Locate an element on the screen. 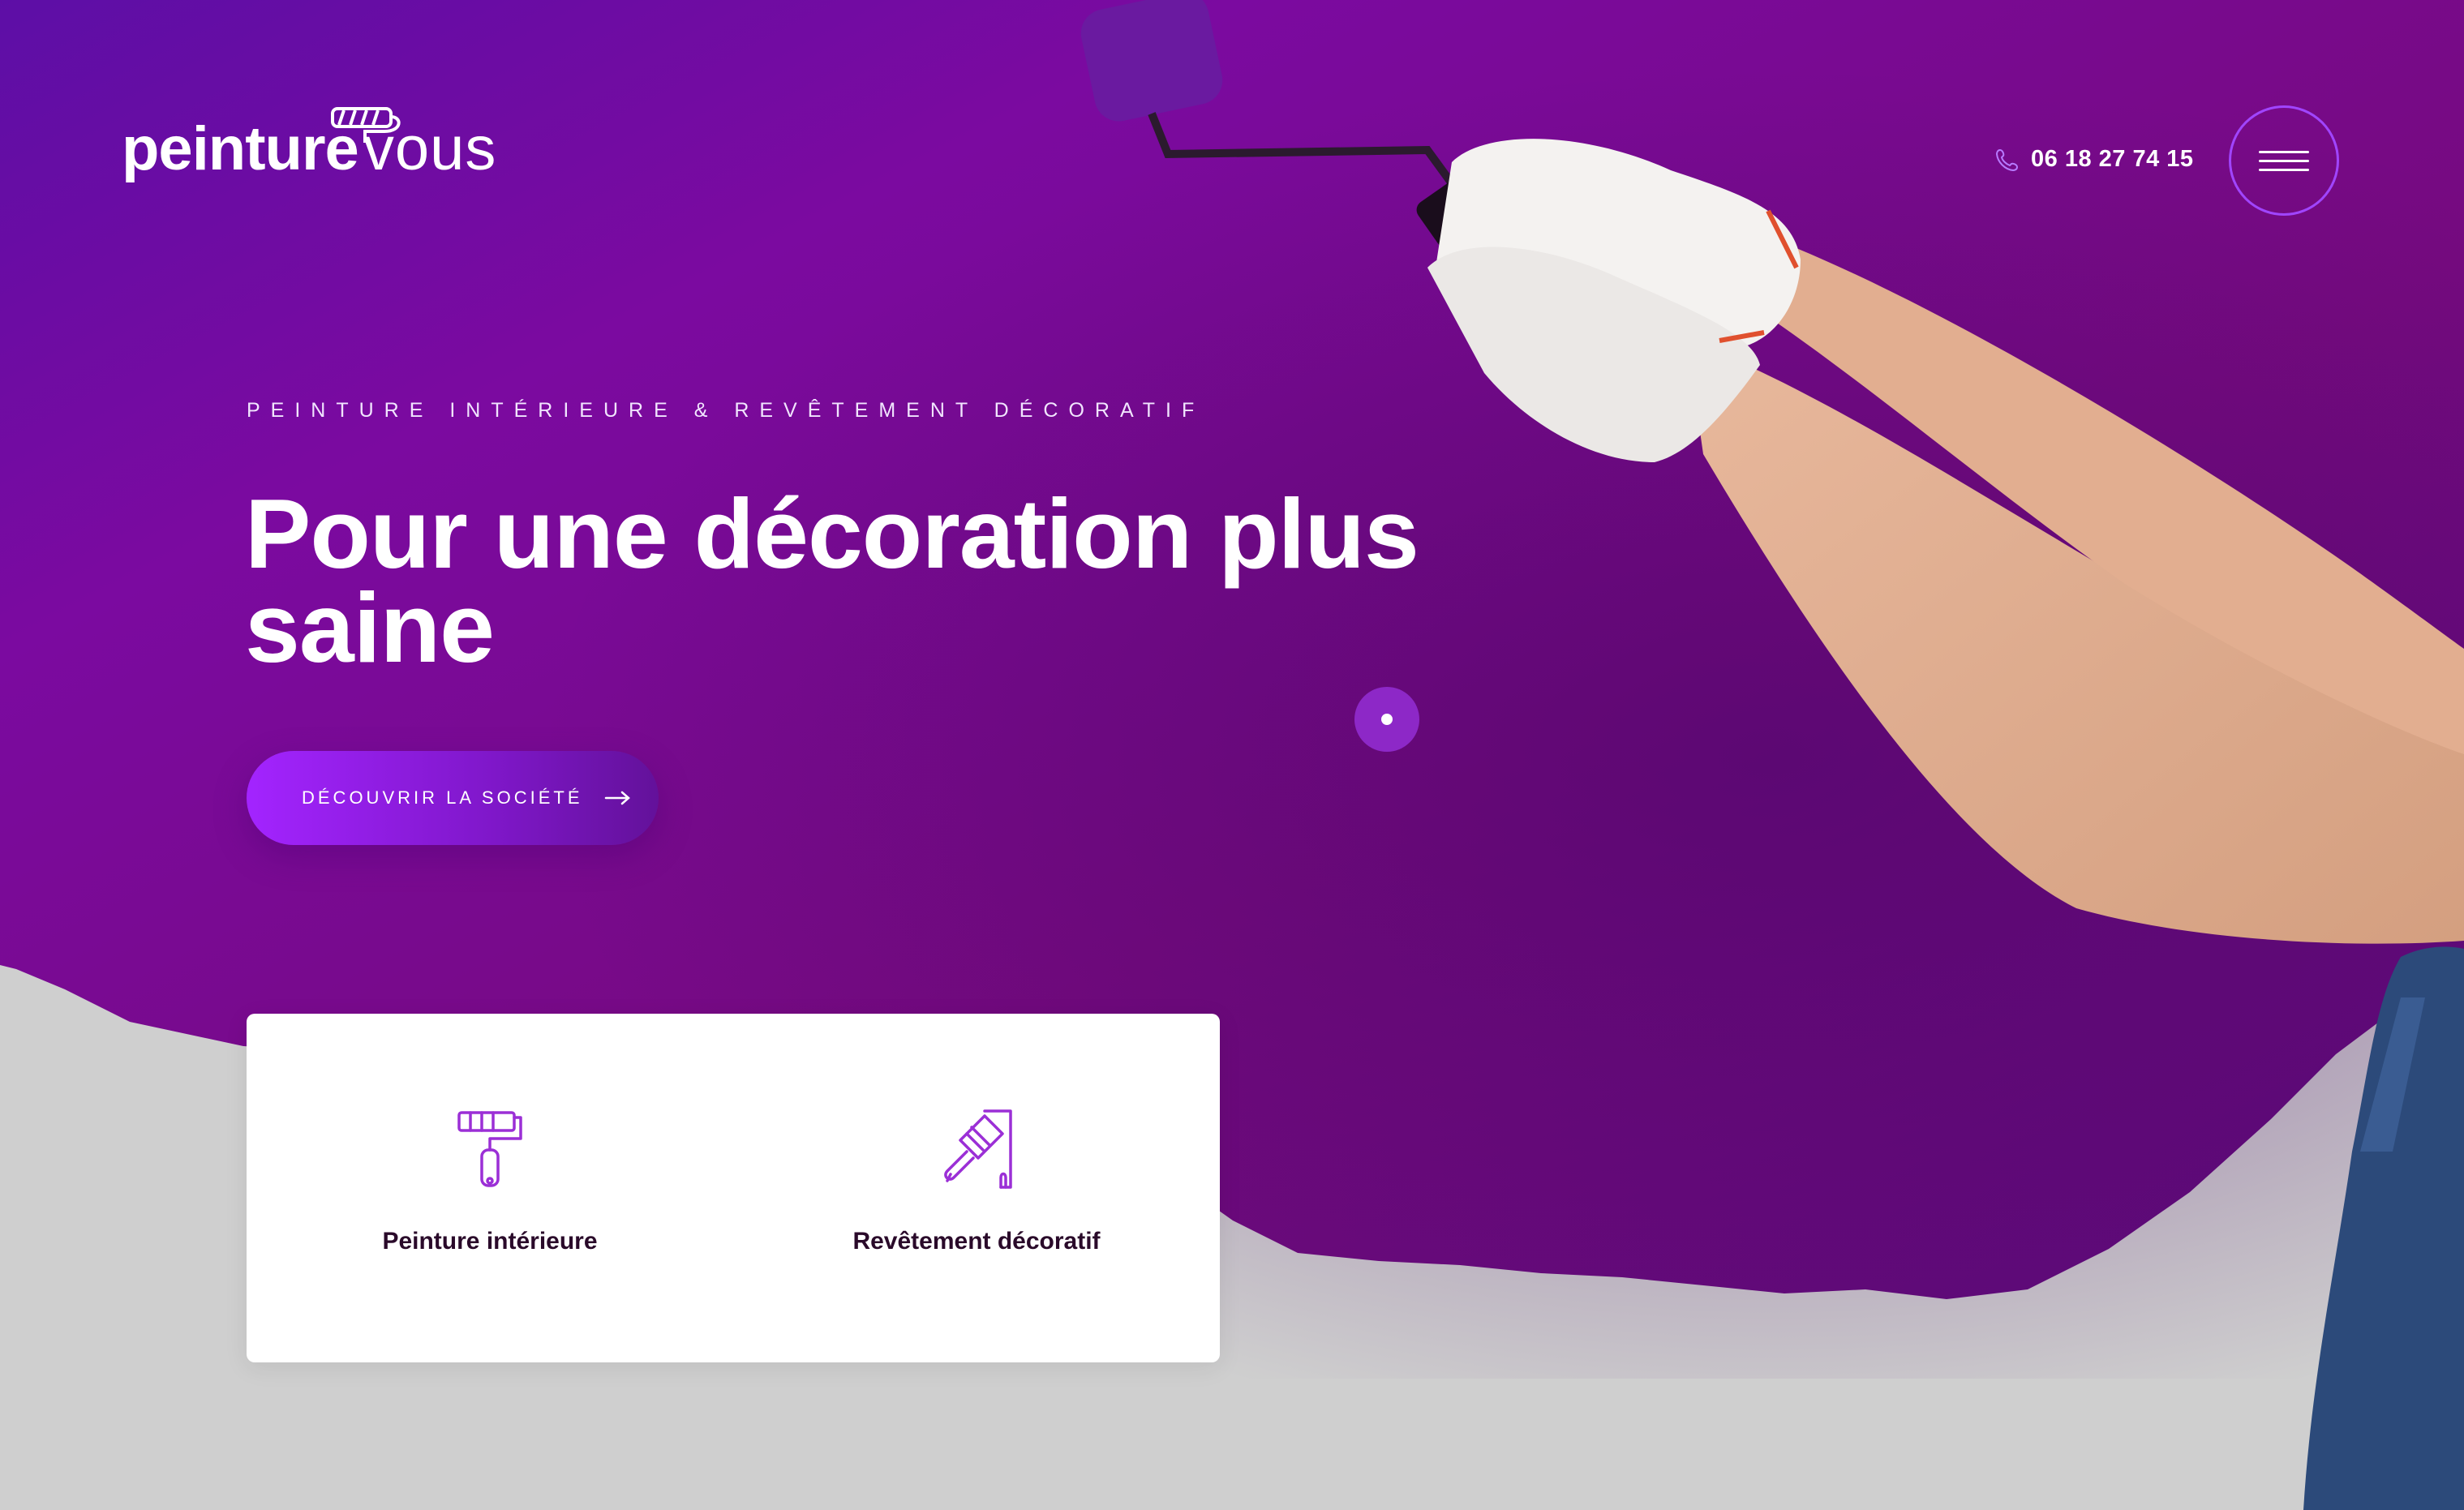 This screenshot has width=2464, height=1510. services-card: Peinture intérieure Revêtement décoratif is located at coordinates (733, 1188).